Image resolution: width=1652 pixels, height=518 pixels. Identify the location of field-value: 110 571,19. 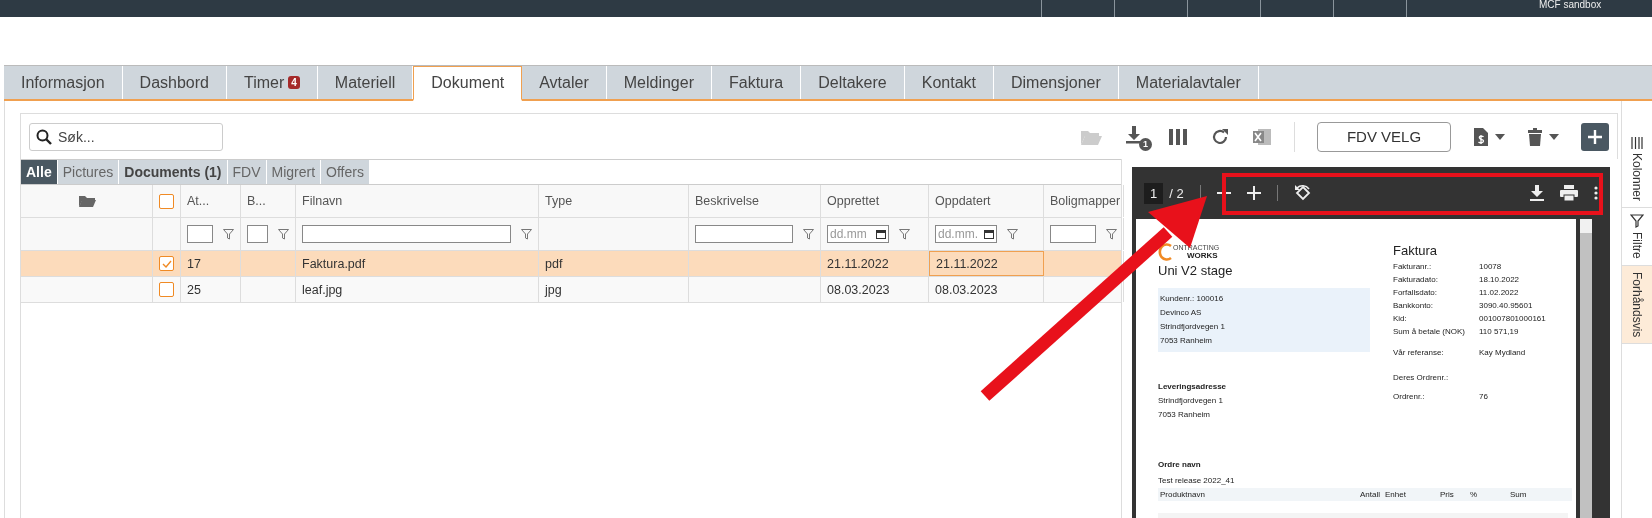
(1499, 331).